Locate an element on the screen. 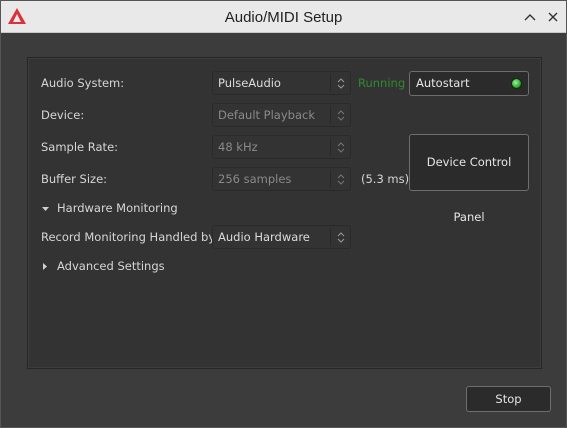 The image size is (567, 428). close-button is located at coordinates (553, 17).